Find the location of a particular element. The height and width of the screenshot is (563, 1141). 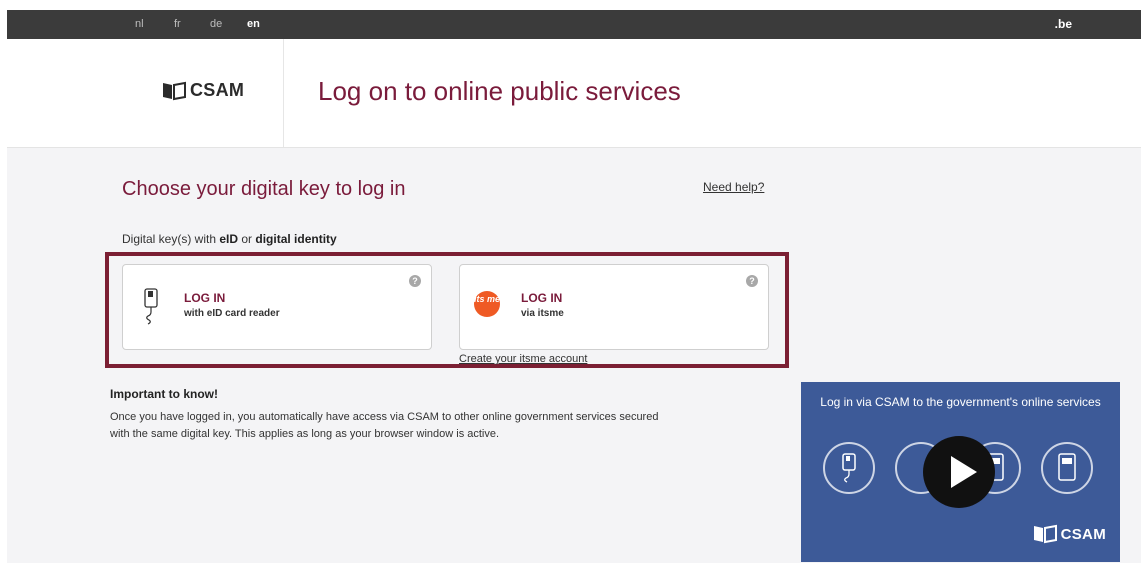

subtitle-eid: eID is located at coordinates (229, 239).